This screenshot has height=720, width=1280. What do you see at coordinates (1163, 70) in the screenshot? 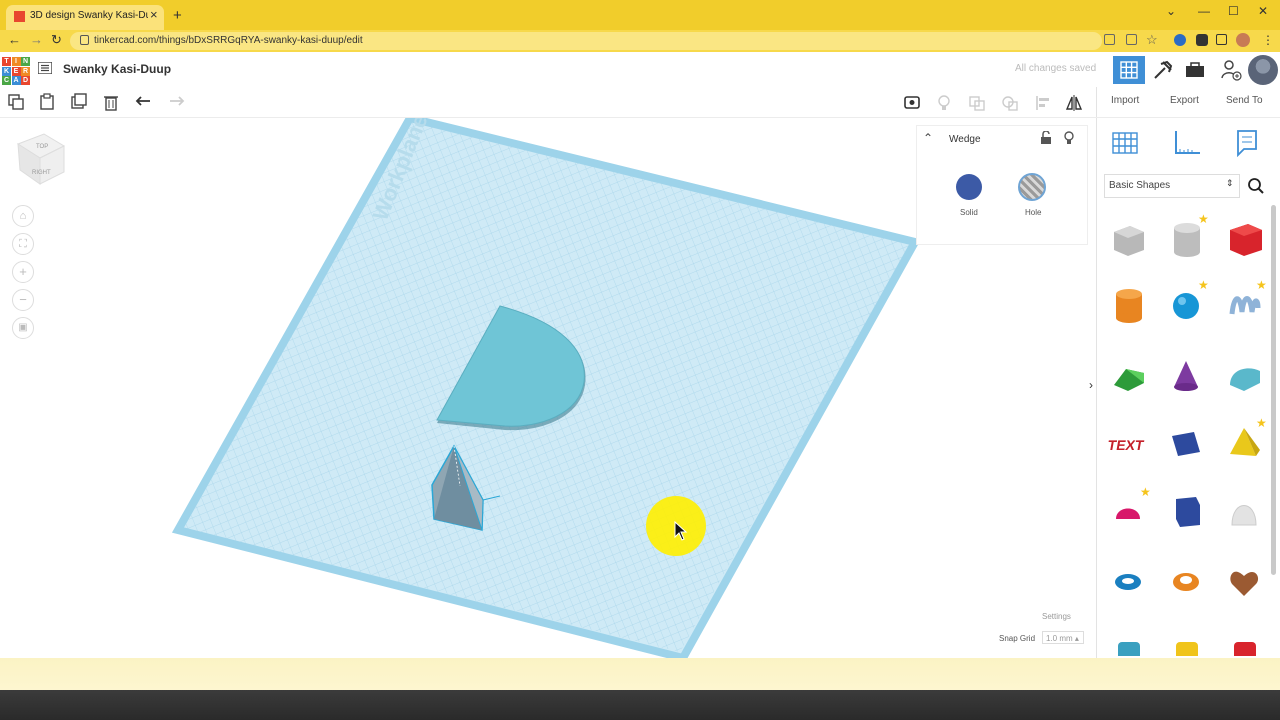
I see `blocks-hammer-icon` at bounding box center [1163, 70].